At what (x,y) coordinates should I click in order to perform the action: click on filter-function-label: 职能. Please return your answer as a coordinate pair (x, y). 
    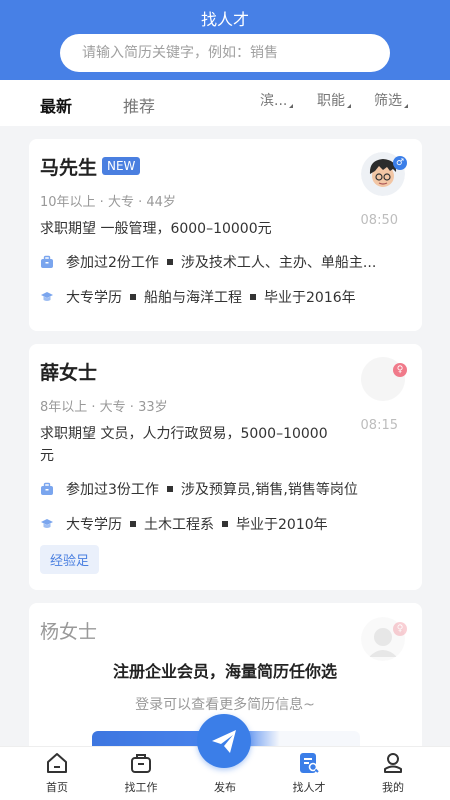
    Looking at the image, I should click on (331, 101).